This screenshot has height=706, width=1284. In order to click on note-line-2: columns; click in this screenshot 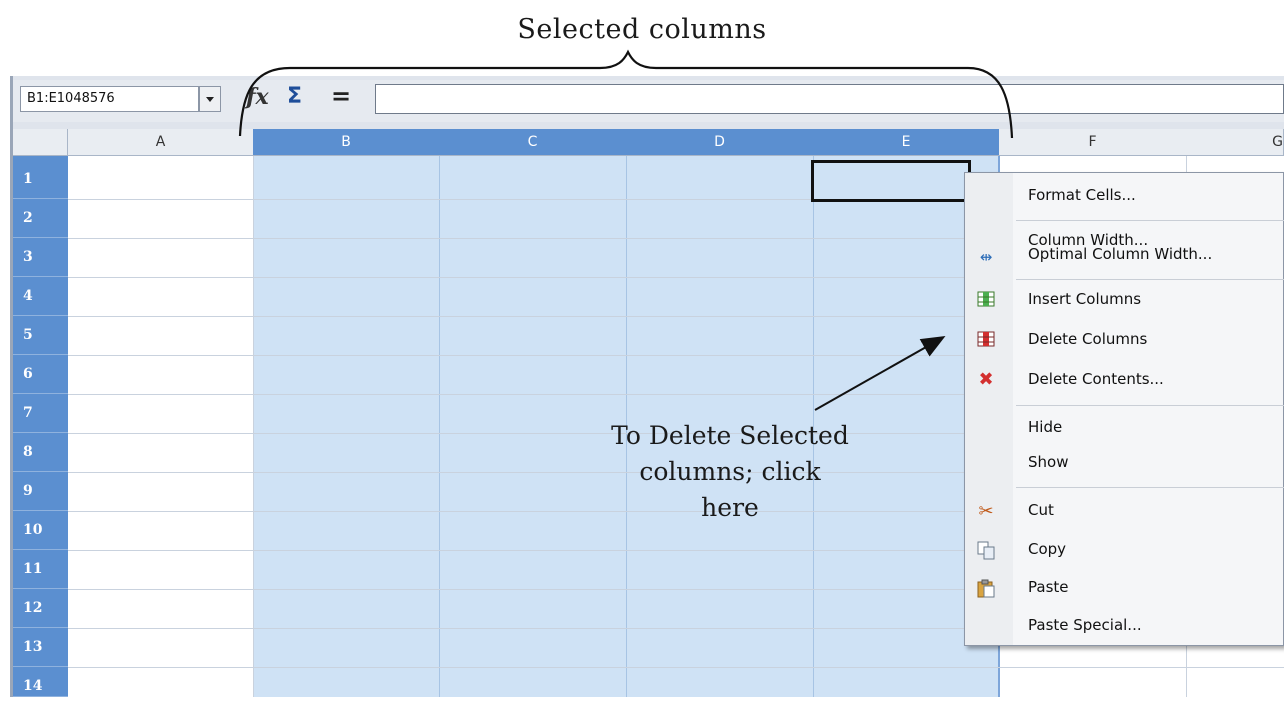, I will do `click(730, 471)`.